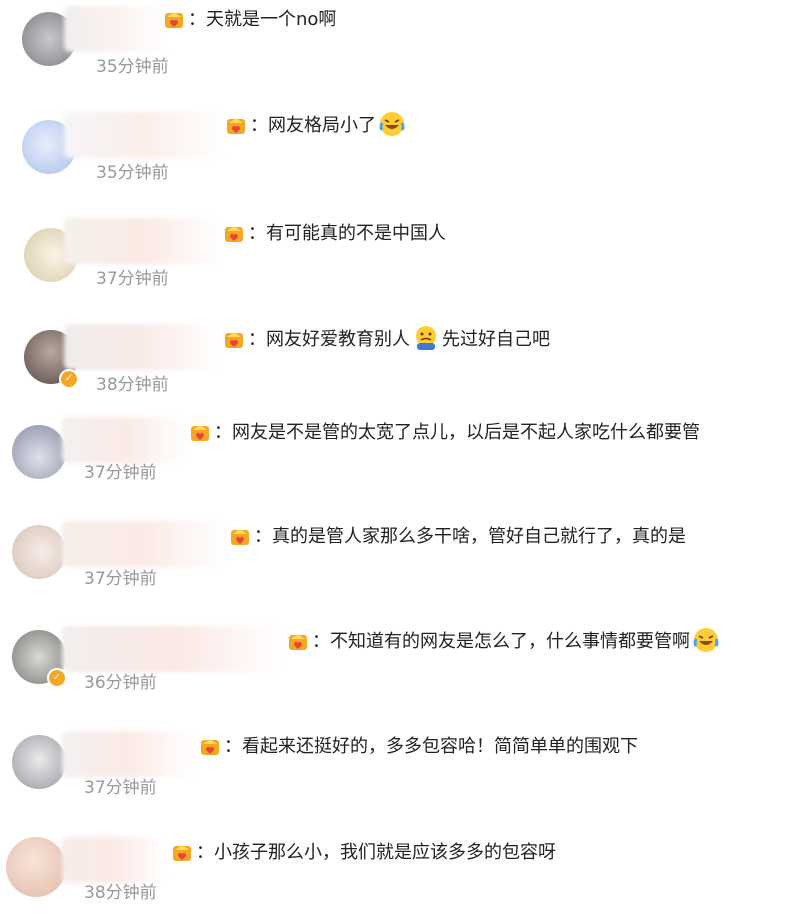  I want to click on comment-item: ：看起来还挺好的，多多包容哈！简简单单的围观下 37分钟前, so click(400, 781).